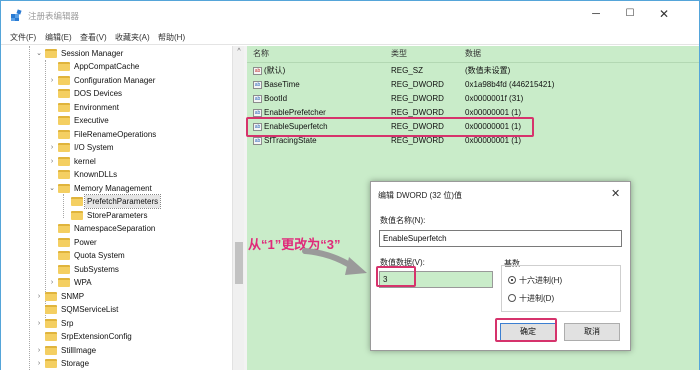 The width and height of the screenshot is (700, 370). What do you see at coordinates (390, 127) in the screenshot?
I see `row-highlight-box` at bounding box center [390, 127].